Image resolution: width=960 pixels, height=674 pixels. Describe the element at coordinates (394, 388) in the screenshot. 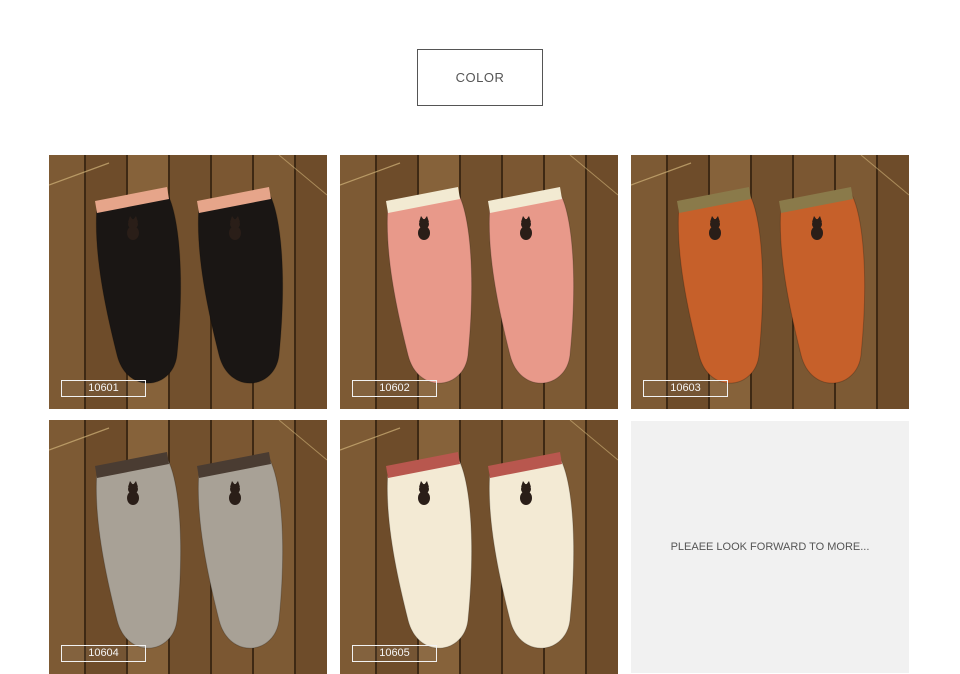

I see `product-code-label: 10602` at that location.